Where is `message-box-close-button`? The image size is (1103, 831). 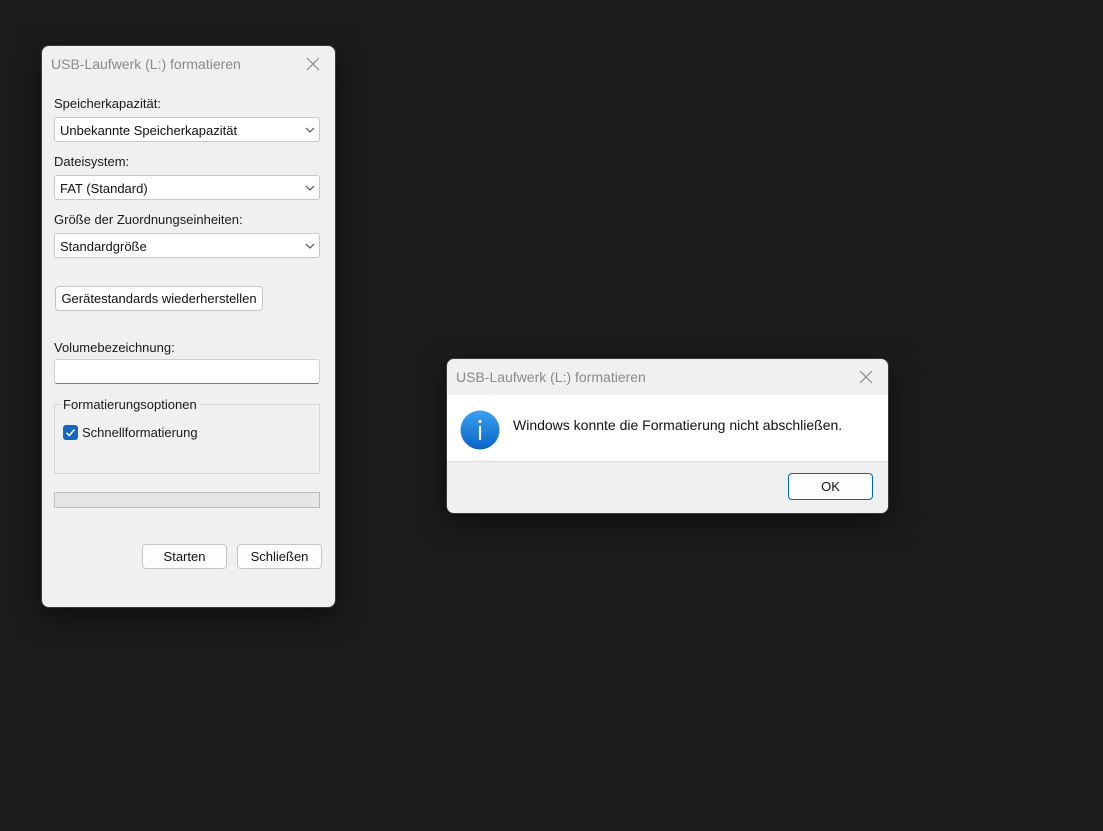 message-box-close-button is located at coordinates (866, 377).